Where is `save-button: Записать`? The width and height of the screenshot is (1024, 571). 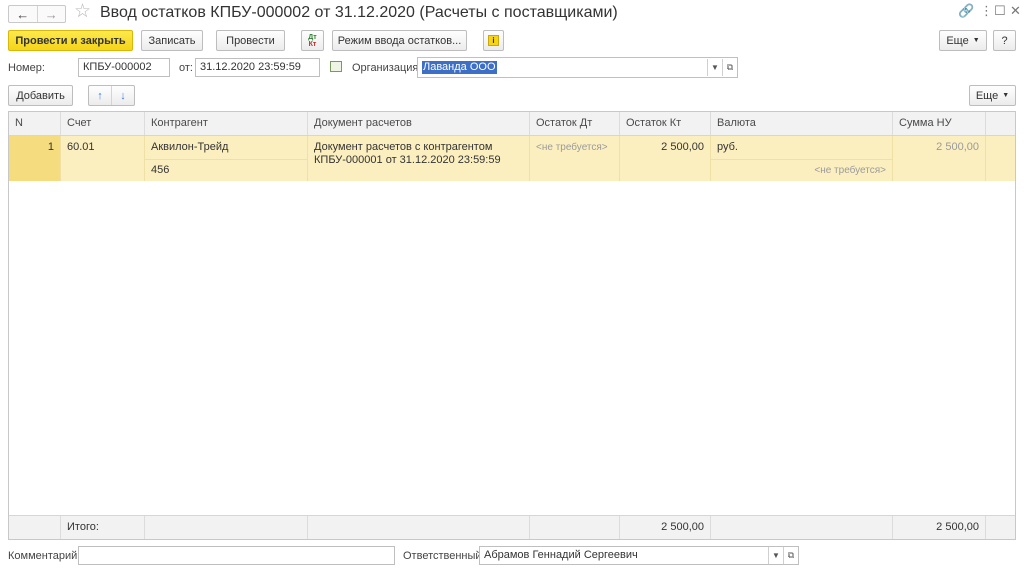 save-button: Записать is located at coordinates (172, 40).